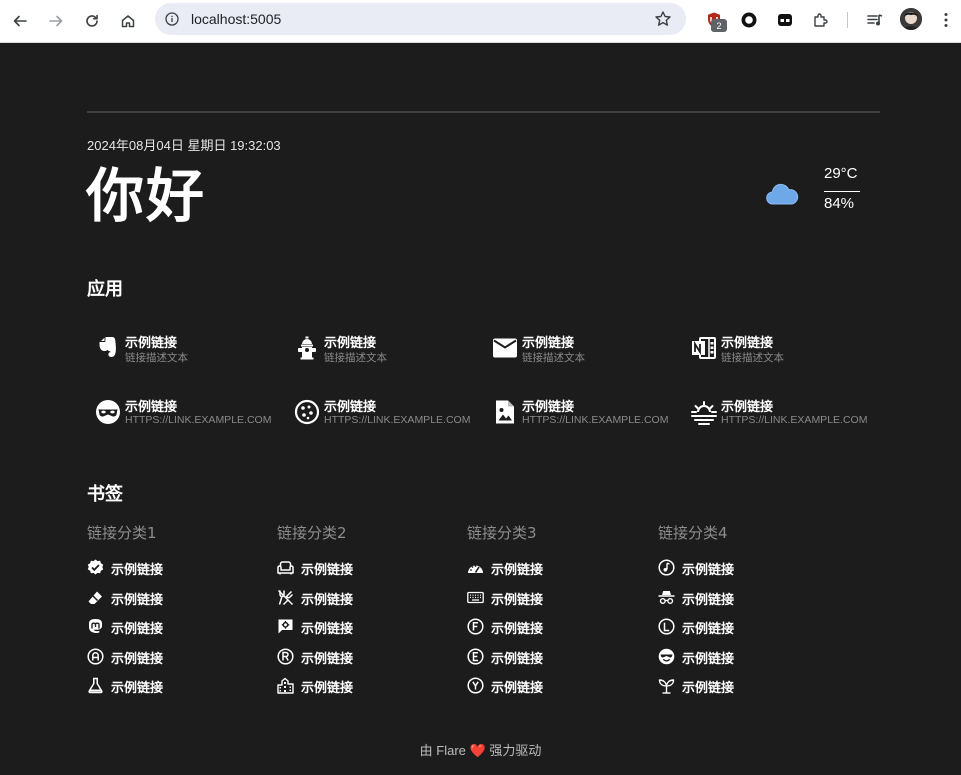 The height and width of the screenshot is (775, 961). I want to click on arrow-right-icon, so click(56, 21).